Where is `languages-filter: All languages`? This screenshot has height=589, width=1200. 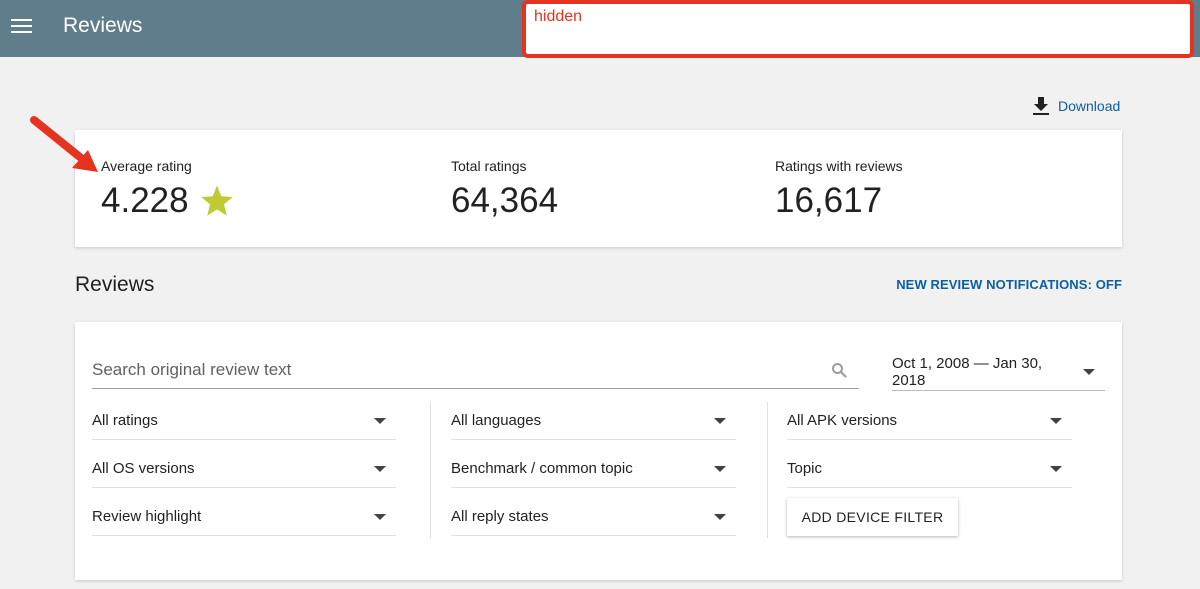 languages-filter: All languages is located at coordinates (593, 421).